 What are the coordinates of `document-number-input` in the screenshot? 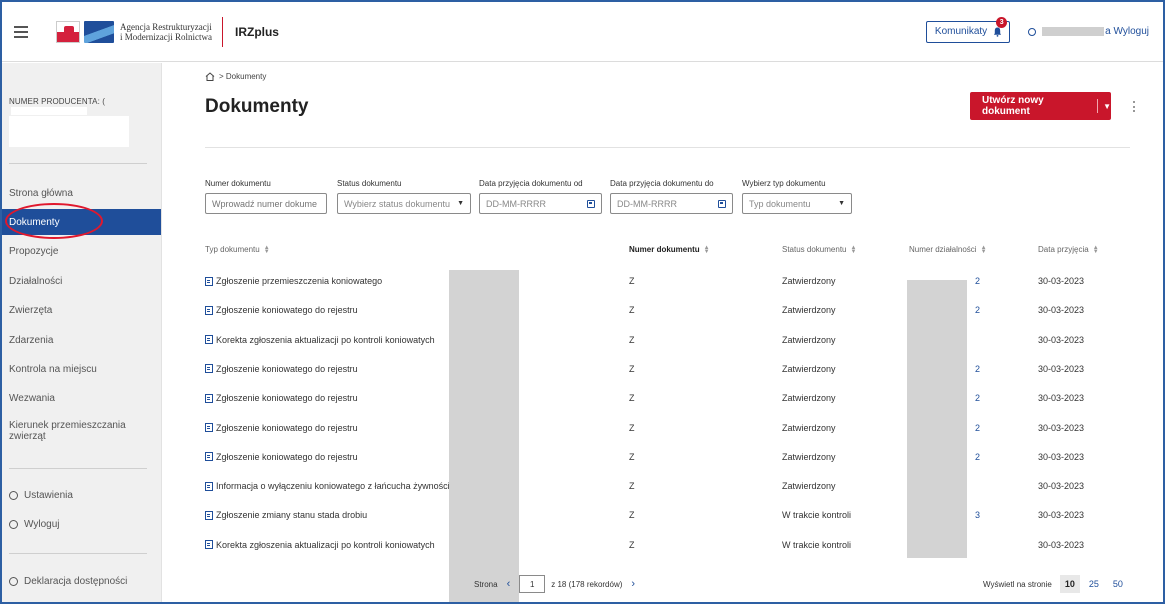 It's located at (266, 203).